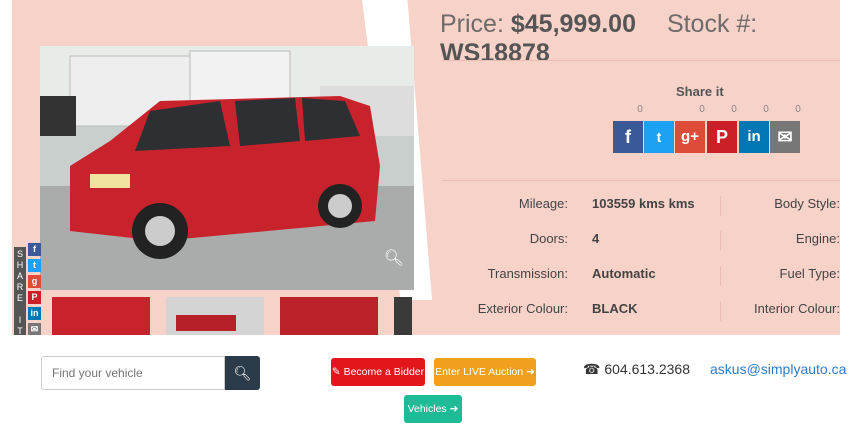 The height and width of the screenshot is (425, 850). Describe the element at coordinates (472, 24) in the screenshot. I see `price-label: Price:` at that location.